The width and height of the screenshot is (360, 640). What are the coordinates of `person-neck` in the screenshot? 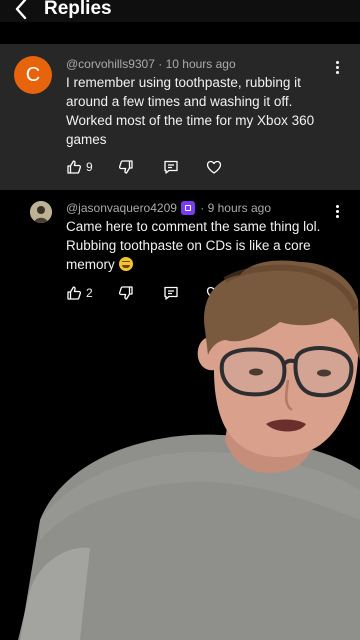 It's located at (271, 441).